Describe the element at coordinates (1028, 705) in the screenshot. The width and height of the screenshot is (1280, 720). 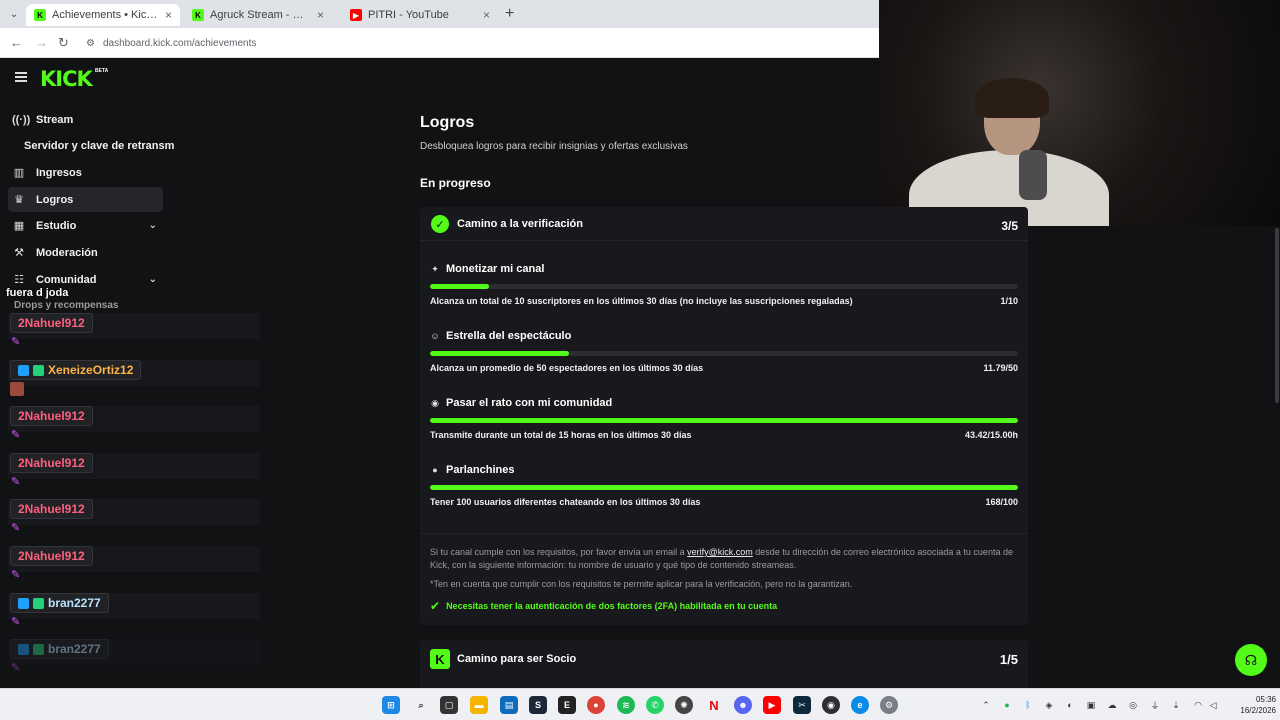
I see `bluetooth-icon: ᛒ` at that location.